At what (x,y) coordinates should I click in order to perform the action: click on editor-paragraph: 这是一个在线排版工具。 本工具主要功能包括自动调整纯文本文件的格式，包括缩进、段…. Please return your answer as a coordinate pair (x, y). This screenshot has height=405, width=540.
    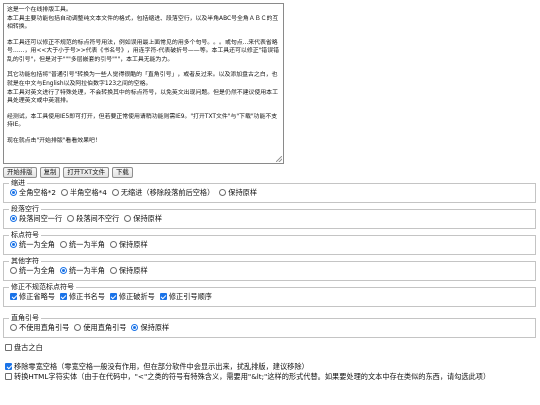
    Looking at the image, I should click on (143, 19).